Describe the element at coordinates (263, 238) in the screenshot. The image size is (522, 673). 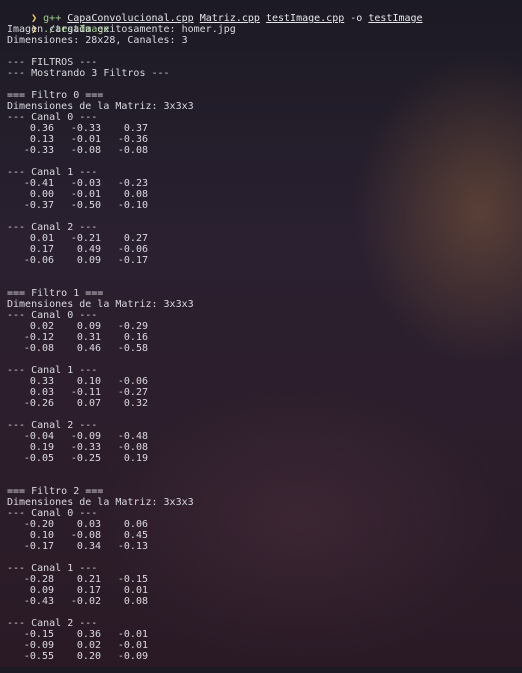
I see `matrix-row: 0.01 -0.21 0.27` at that location.